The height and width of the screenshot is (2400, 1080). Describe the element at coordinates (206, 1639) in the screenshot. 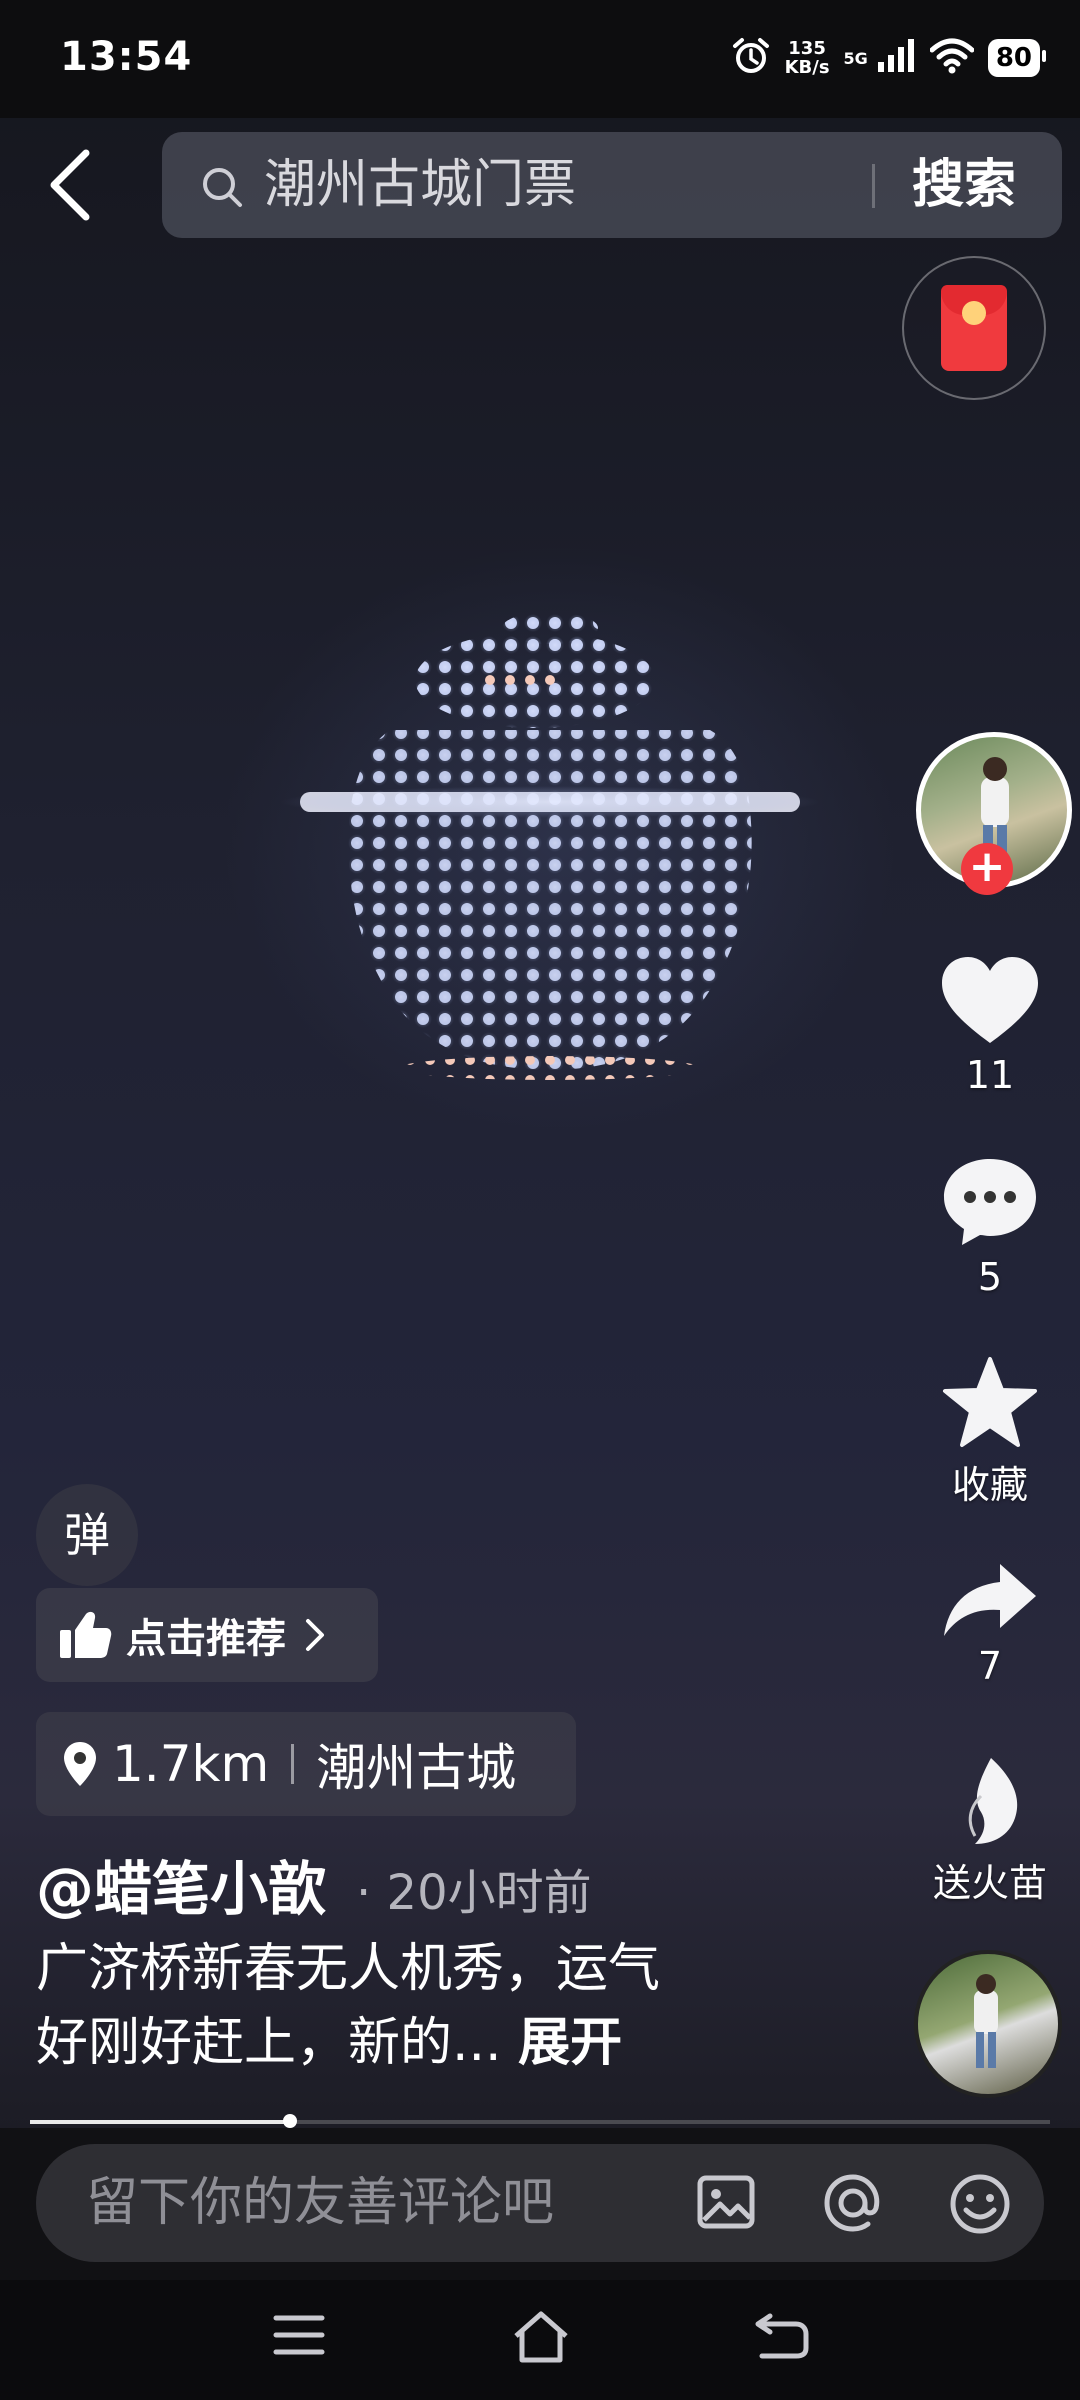

I see `recommend-label: 点击推荐` at that location.